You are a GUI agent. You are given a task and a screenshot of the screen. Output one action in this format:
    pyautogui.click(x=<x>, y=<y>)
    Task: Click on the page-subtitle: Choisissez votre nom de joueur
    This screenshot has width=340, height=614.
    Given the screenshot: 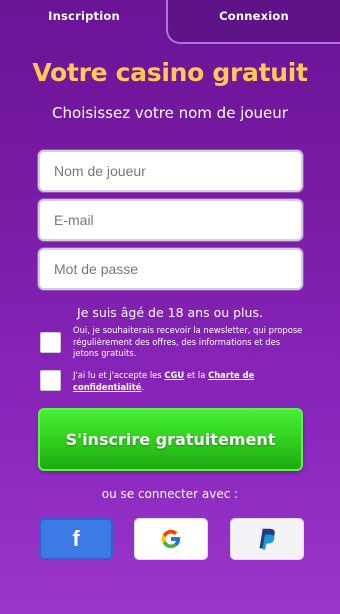 What is the action you would take?
    pyautogui.click(x=170, y=113)
    